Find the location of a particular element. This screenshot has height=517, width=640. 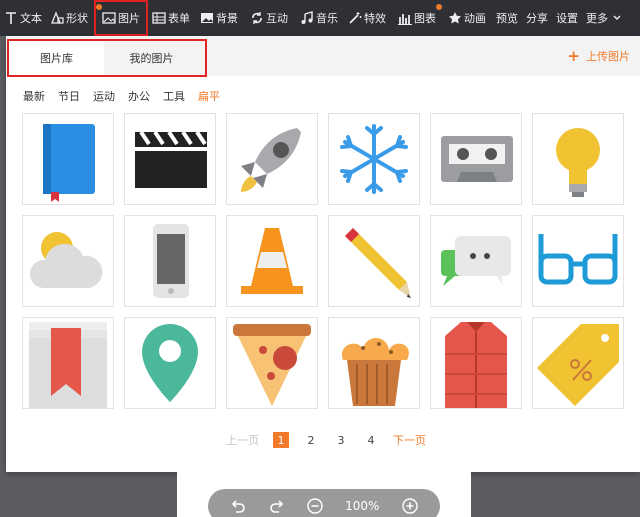

cassette-icon is located at coordinates (477, 159).